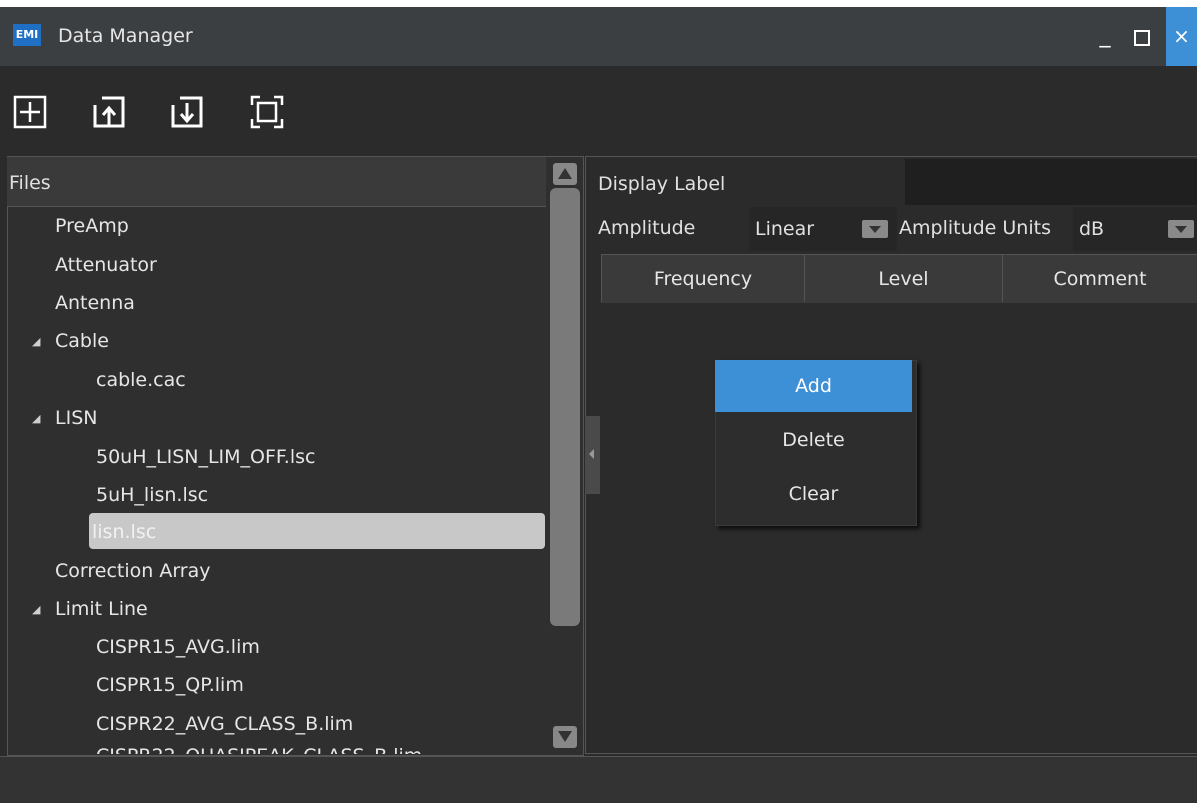 The height and width of the screenshot is (803, 1197). What do you see at coordinates (1051, 182) in the screenshot?
I see `display-label-input` at bounding box center [1051, 182].